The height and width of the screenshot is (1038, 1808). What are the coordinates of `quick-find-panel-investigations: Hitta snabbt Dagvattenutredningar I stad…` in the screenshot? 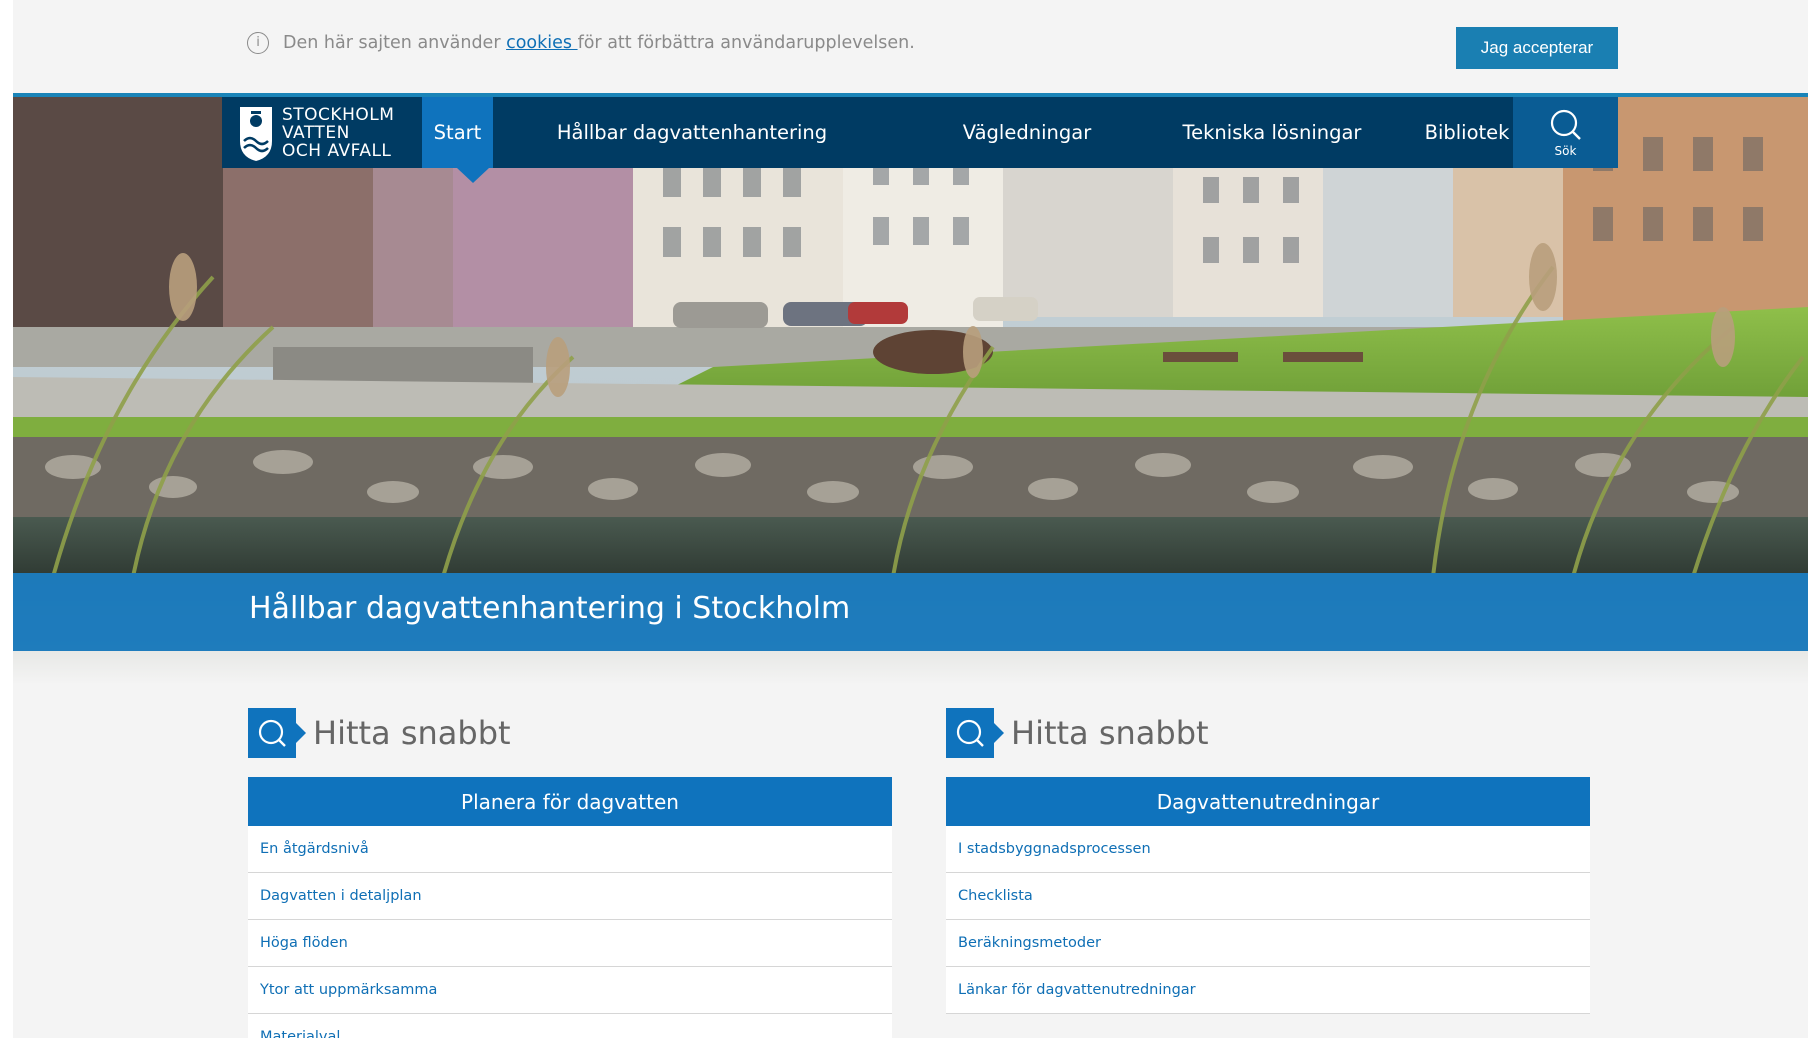 It's located at (1268, 861).